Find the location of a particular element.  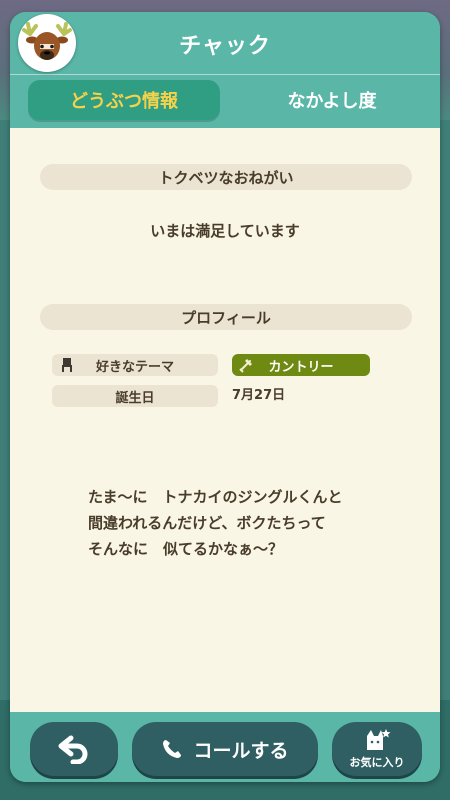

back-arrow-icon is located at coordinates (73, 749).